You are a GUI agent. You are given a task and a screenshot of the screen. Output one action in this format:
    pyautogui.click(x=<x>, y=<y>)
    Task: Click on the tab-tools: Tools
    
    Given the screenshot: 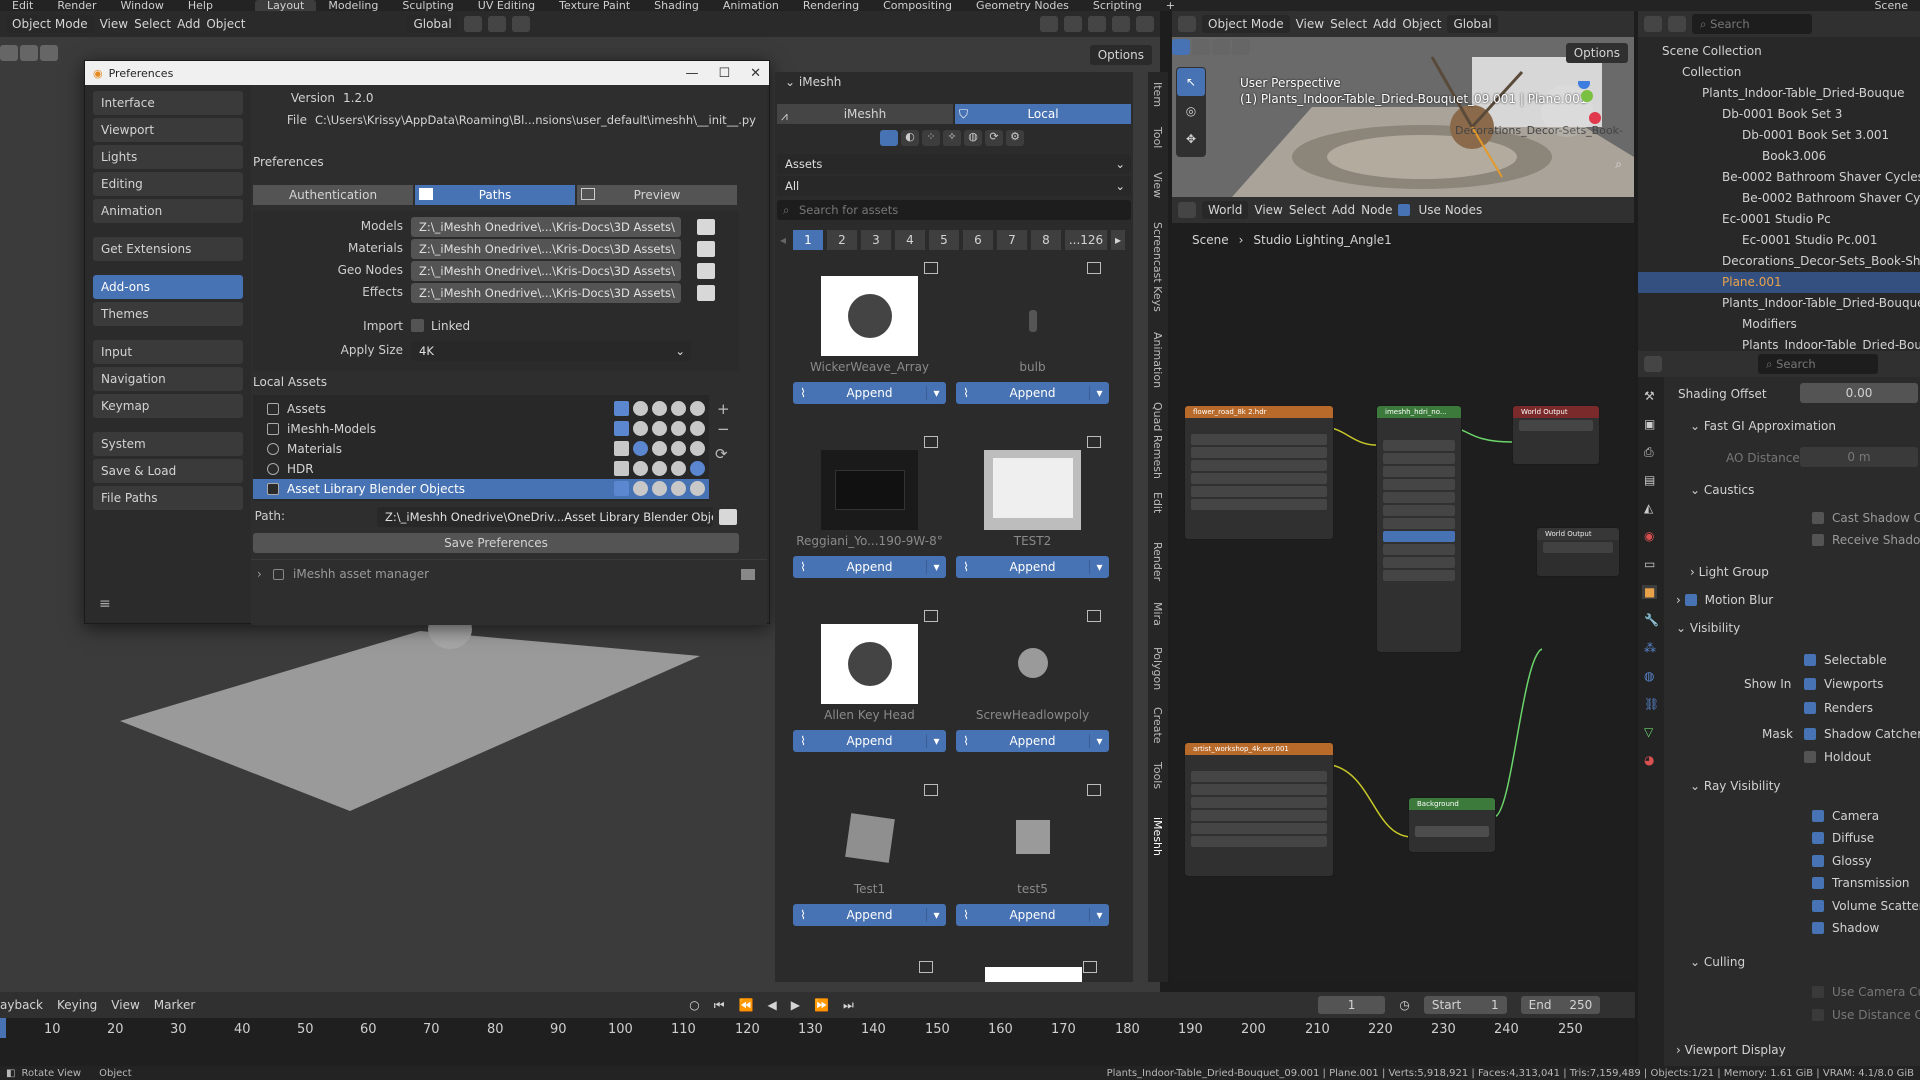 What is the action you would take?
    pyautogui.click(x=1157, y=775)
    